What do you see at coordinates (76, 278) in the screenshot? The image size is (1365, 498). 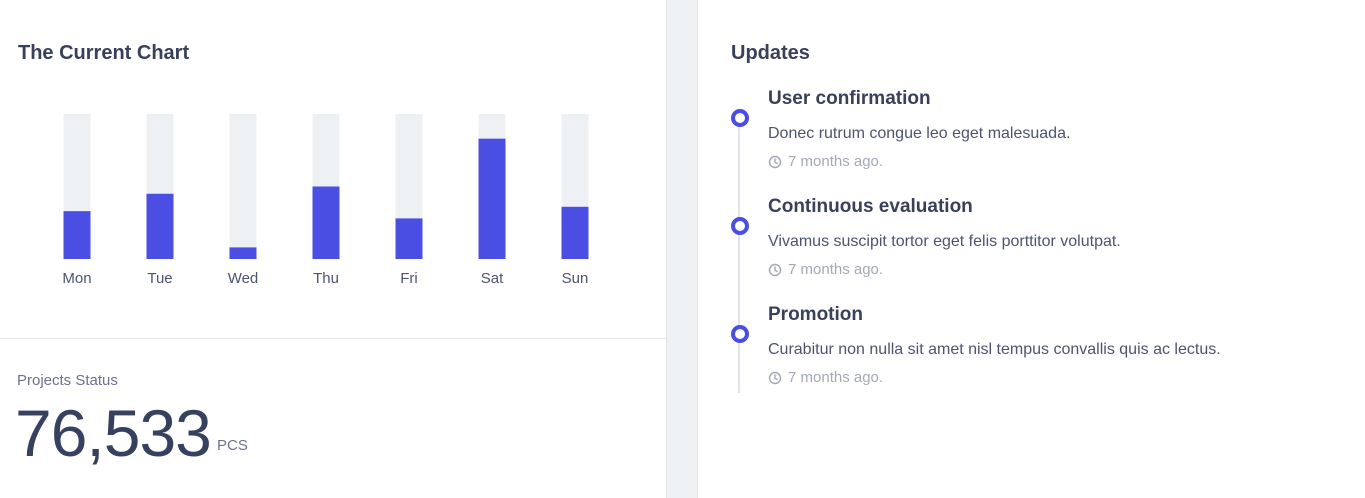 I see `x-tick-label: Mon` at bounding box center [76, 278].